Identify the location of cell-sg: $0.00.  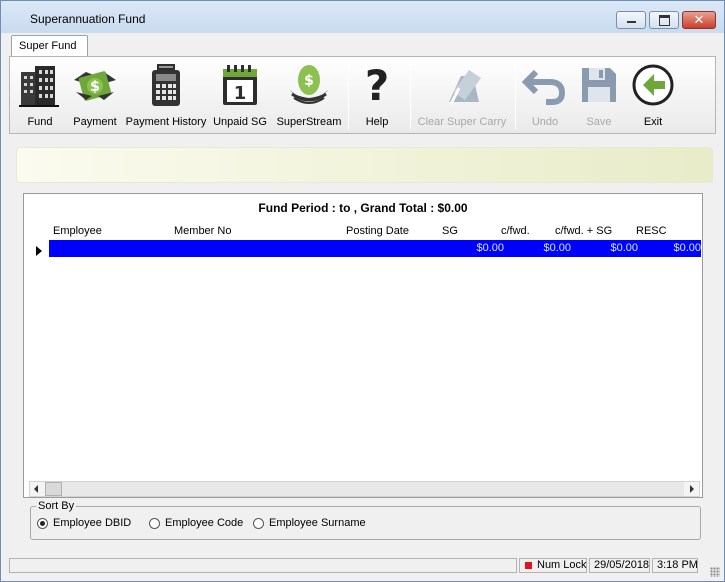
(490, 248).